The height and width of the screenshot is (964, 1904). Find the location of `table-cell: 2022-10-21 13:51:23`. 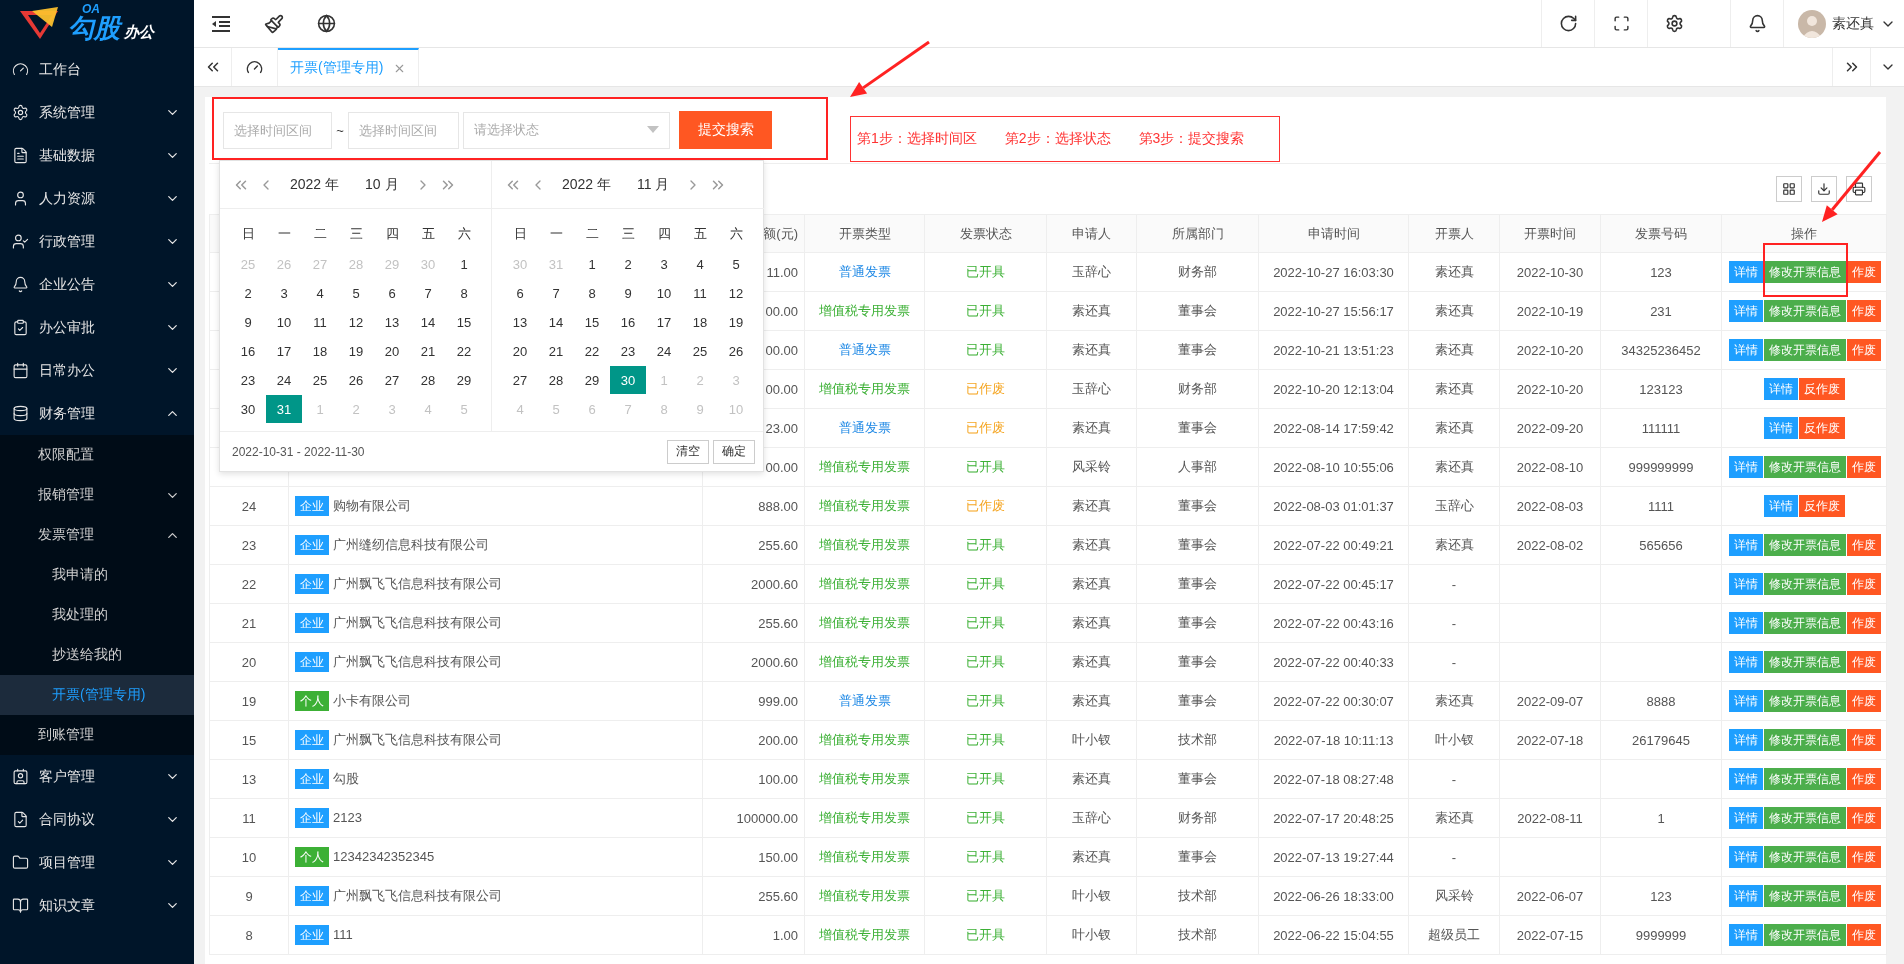

table-cell: 2022-10-21 13:51:23 is located at coordinates (1333, 350).